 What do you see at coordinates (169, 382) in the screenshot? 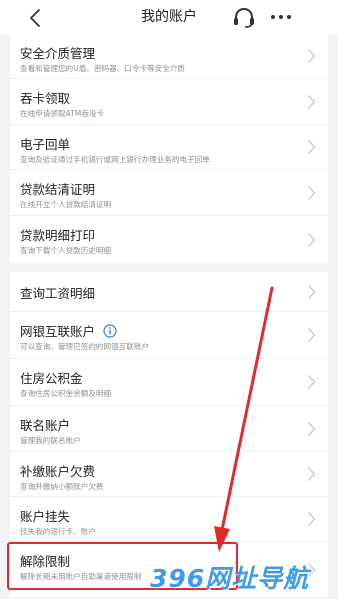
I see `list-item-housing-fund: 住房公积金 查询住房公积金余额及明细` at bounding box center [169, 382].